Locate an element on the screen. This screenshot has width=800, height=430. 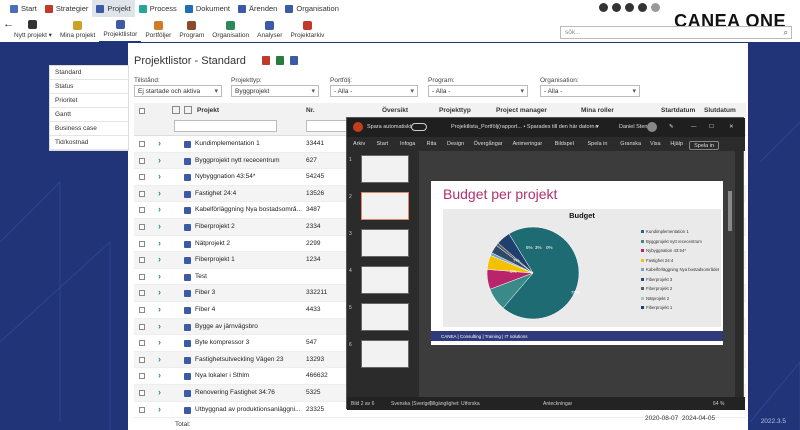
pen-icon: ✎ is located at coordinates (671, 127).